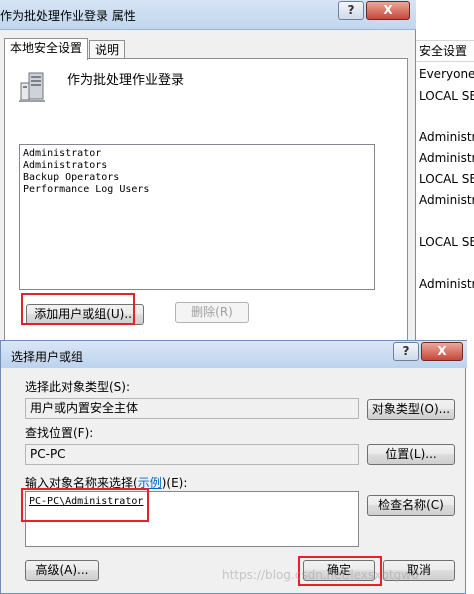  What do you see at coordinates (46, 49) in the screenshot?
I see `tab-local-security-setting: 本地安全设置` at bounding box center [46, 49].